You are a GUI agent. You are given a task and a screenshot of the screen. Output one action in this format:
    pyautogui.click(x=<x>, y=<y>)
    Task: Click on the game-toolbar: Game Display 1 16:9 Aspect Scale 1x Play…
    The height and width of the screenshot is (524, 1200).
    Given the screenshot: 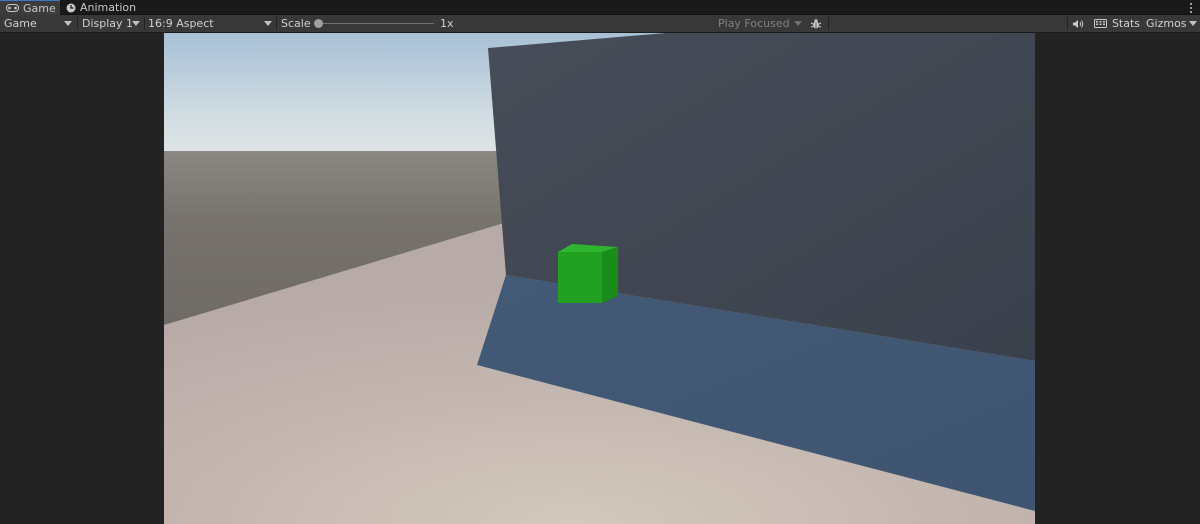 What is the action you would take?
    pyautogui.click(x=600, y=24)
    